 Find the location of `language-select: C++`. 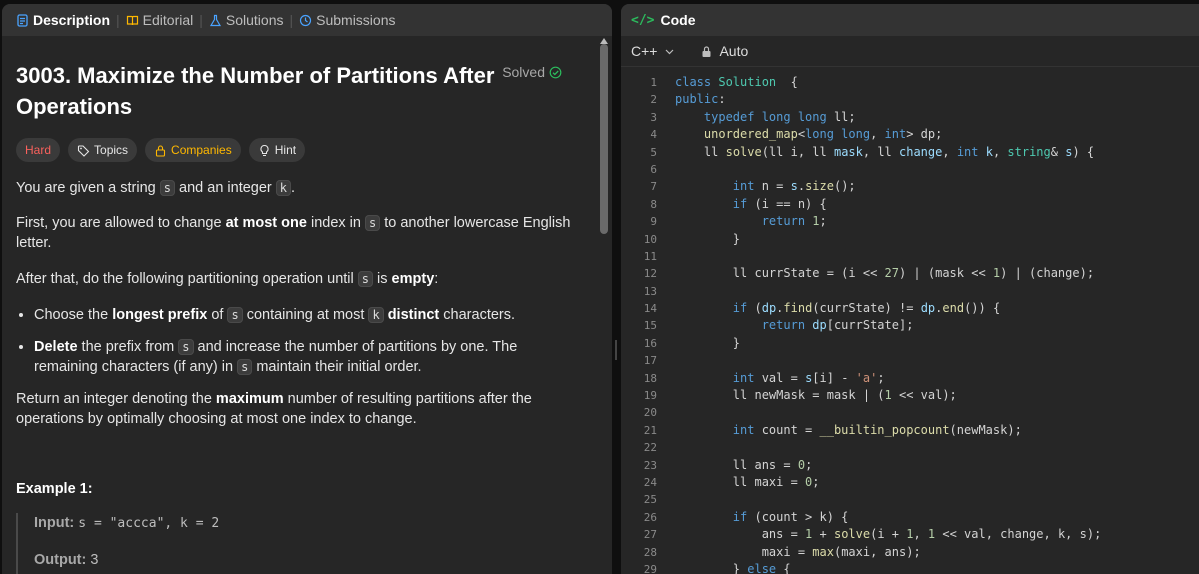

language-select: C++ is located at coordinates (653, 51).